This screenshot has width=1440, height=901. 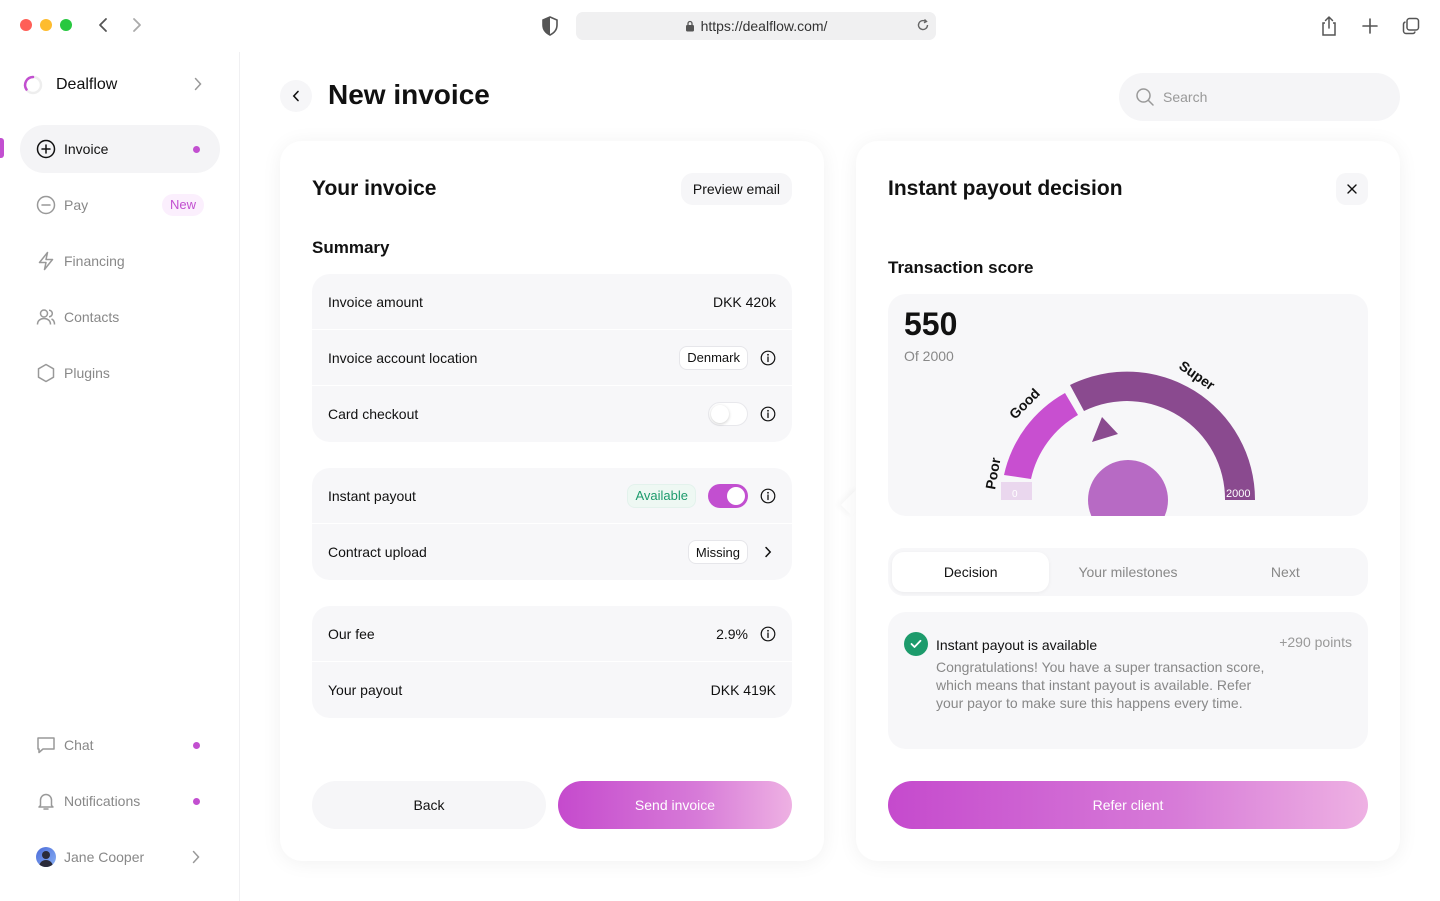 I want to click on tab-overview-icon, so click(x=1411, y=26).